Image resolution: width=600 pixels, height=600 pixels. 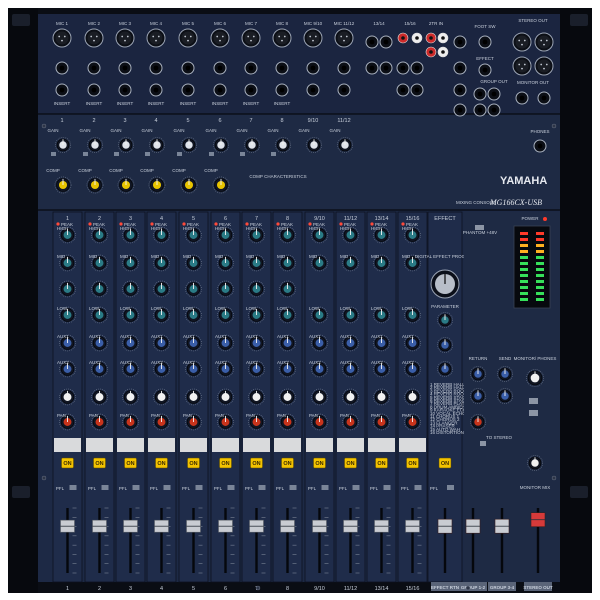 What do you see at coordinates (386, 68) in the screenshot?
I see `stereo-jack-13r-b` at bounding box center [386, 68].